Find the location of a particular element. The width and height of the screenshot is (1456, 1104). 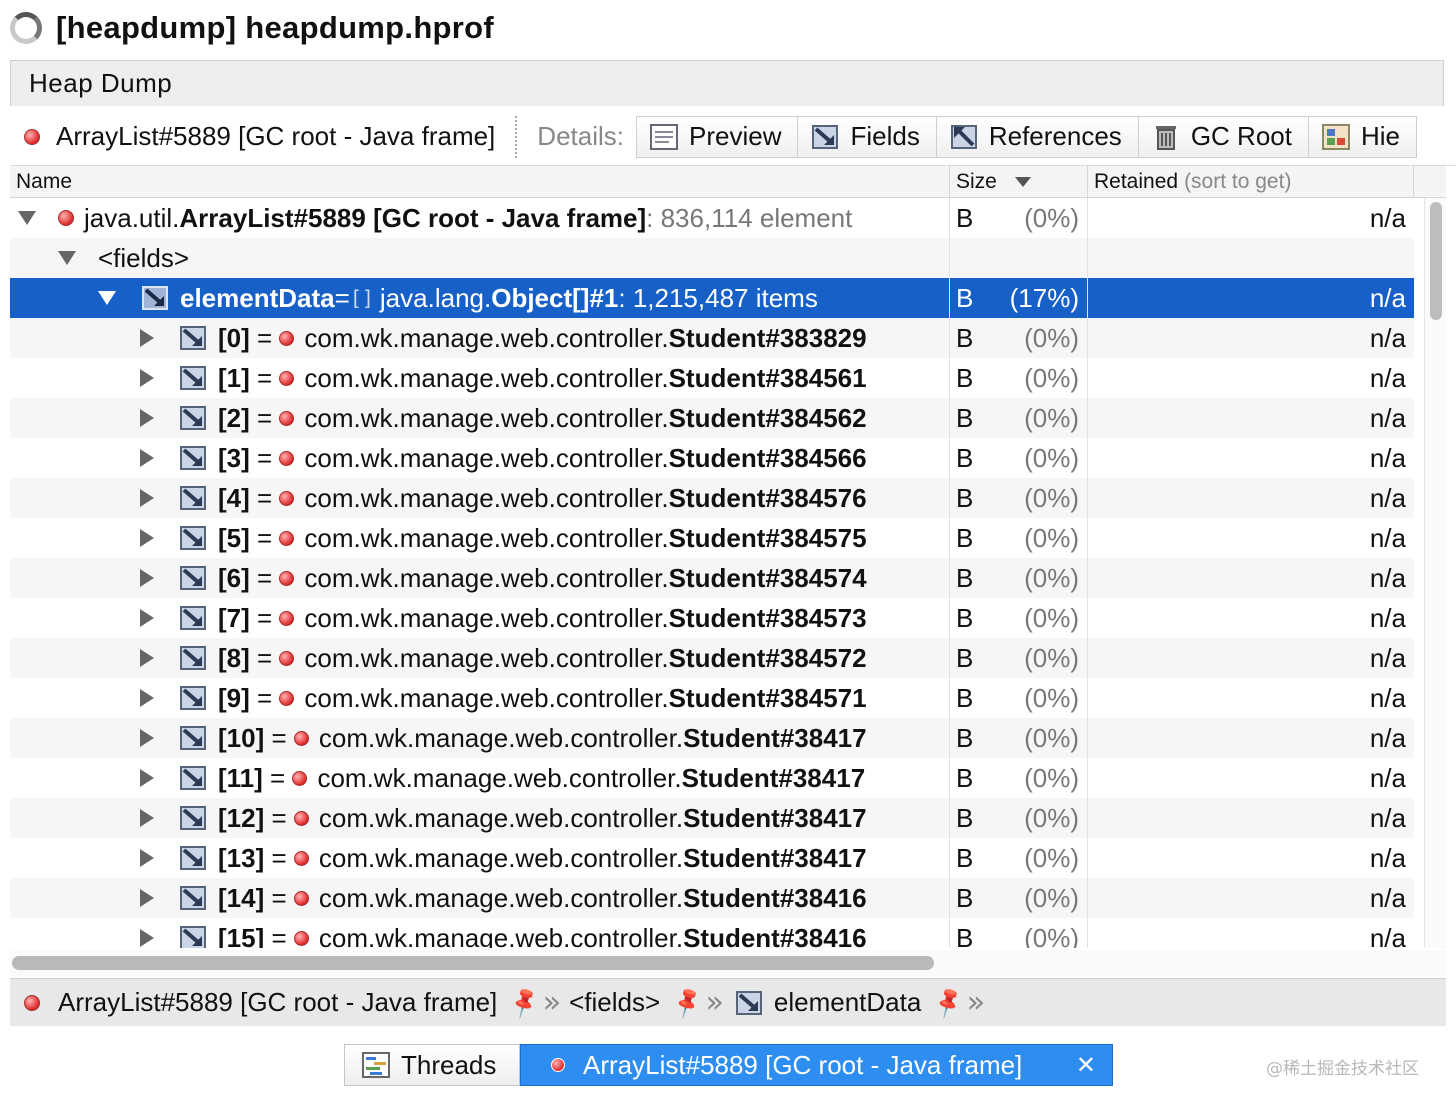

spinner-icon is located at coordinates (26, 28).